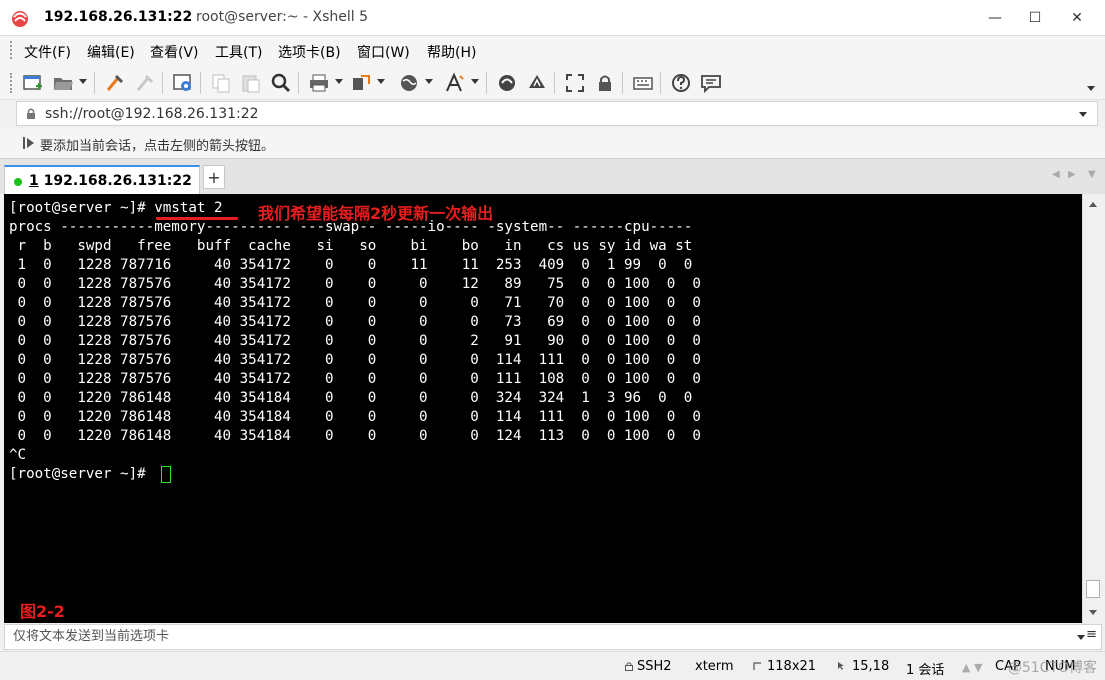 This screenshot has width=1105, height=680. Describe the element at coordinates (221, 83) in the screenshot. I see `copy-icon` at that location.